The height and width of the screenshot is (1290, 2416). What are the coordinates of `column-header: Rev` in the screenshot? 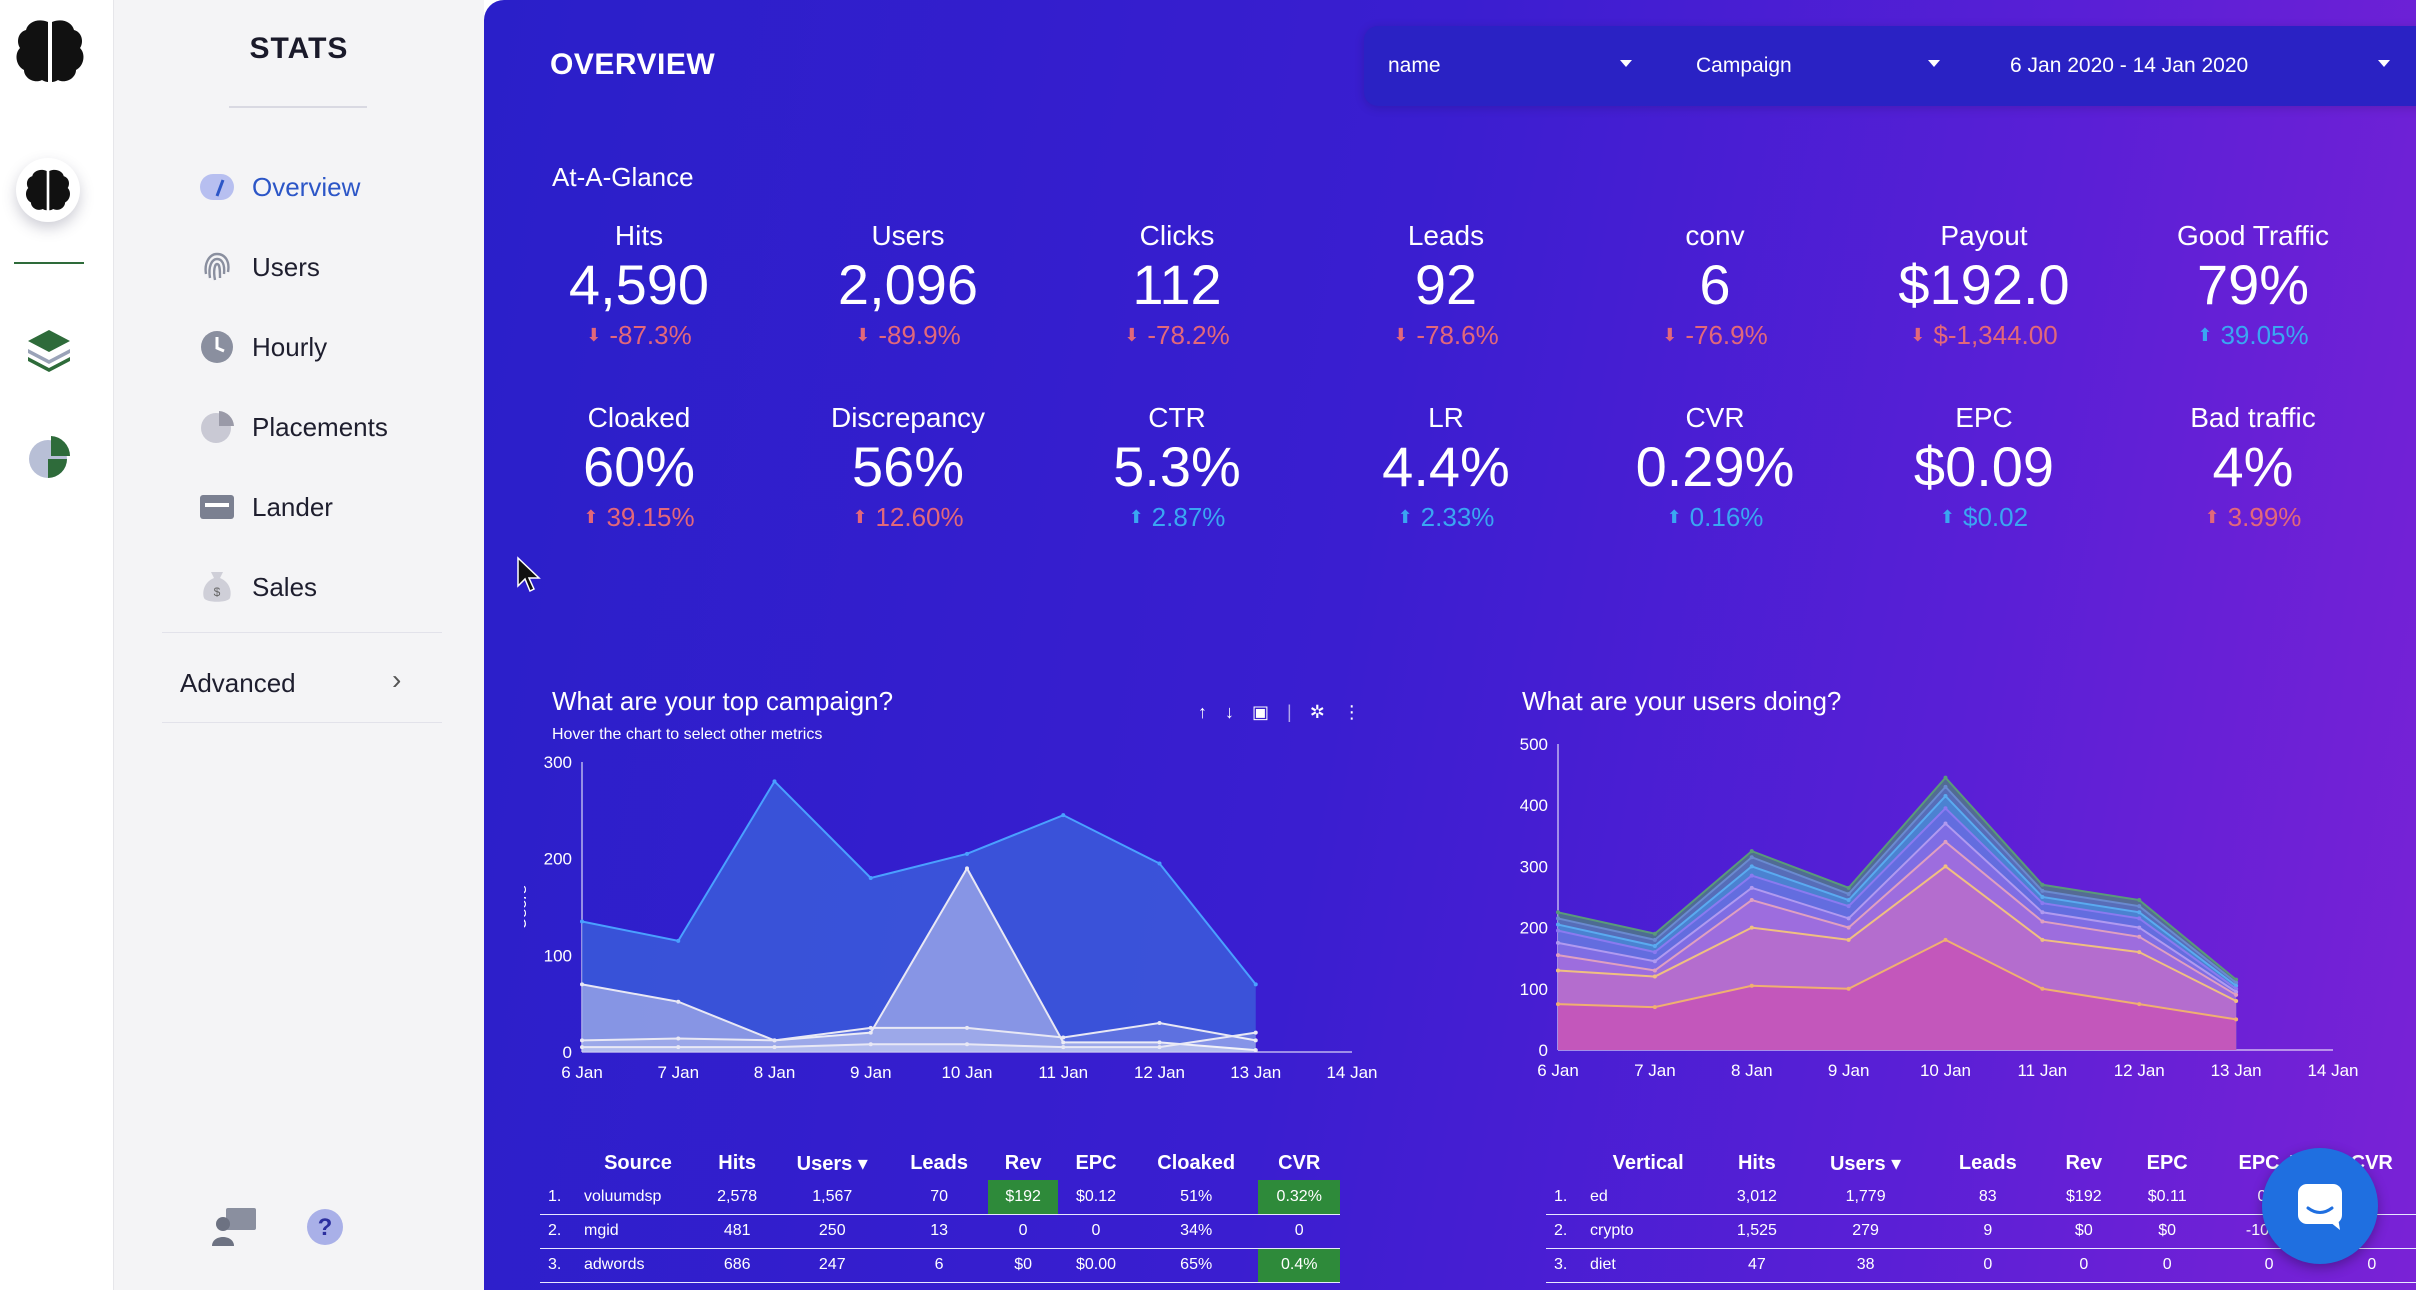 It's located at (2084, 1163).